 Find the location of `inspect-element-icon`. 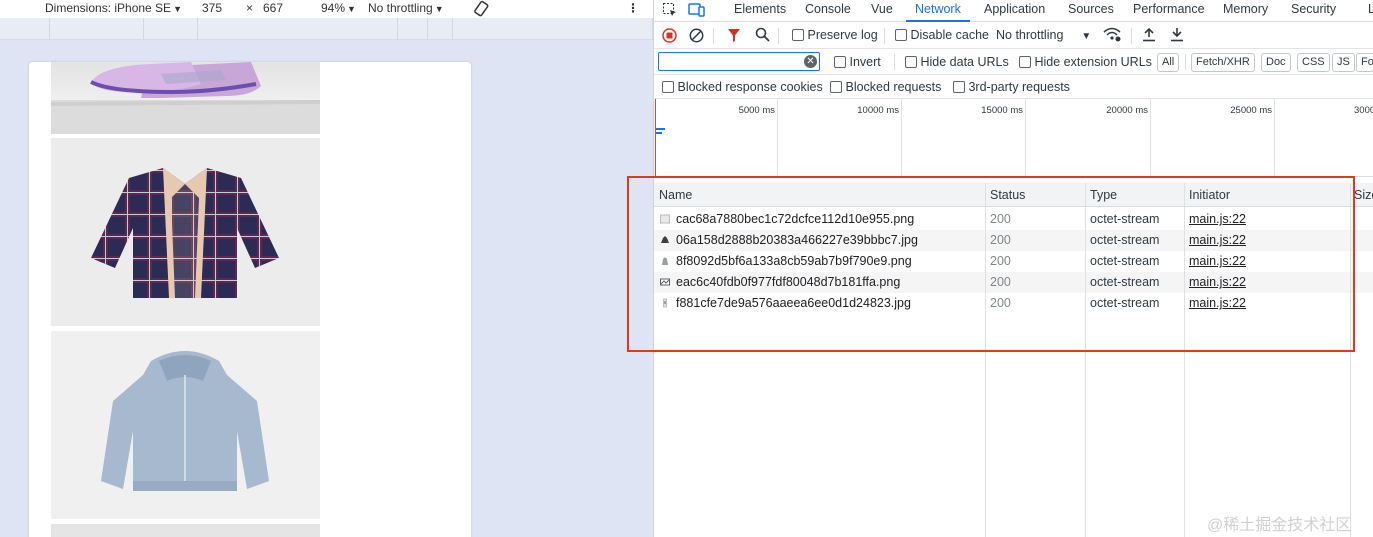

inspect-element-icon is located at coordinates (670, 11).